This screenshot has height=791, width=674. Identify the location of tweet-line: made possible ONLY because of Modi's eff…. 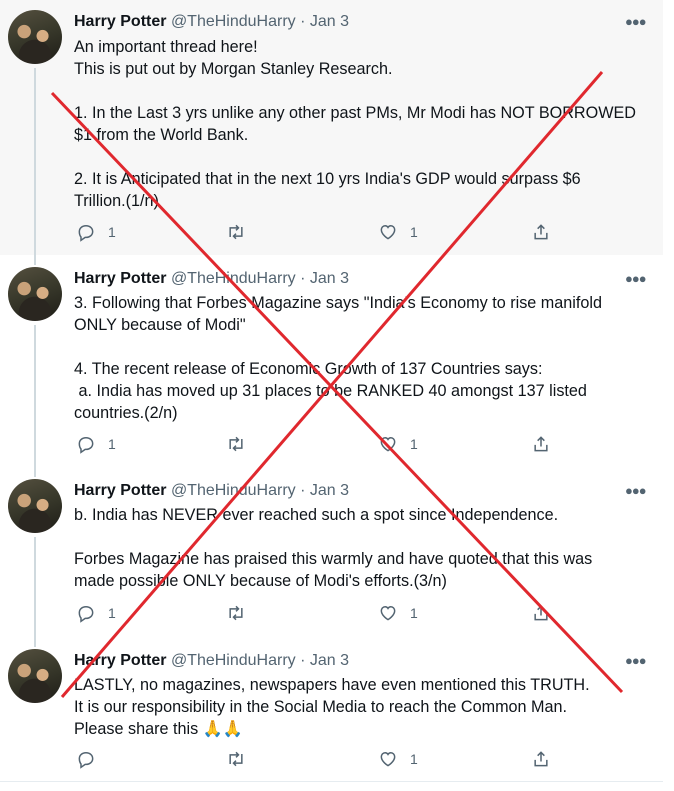
(260, 581).